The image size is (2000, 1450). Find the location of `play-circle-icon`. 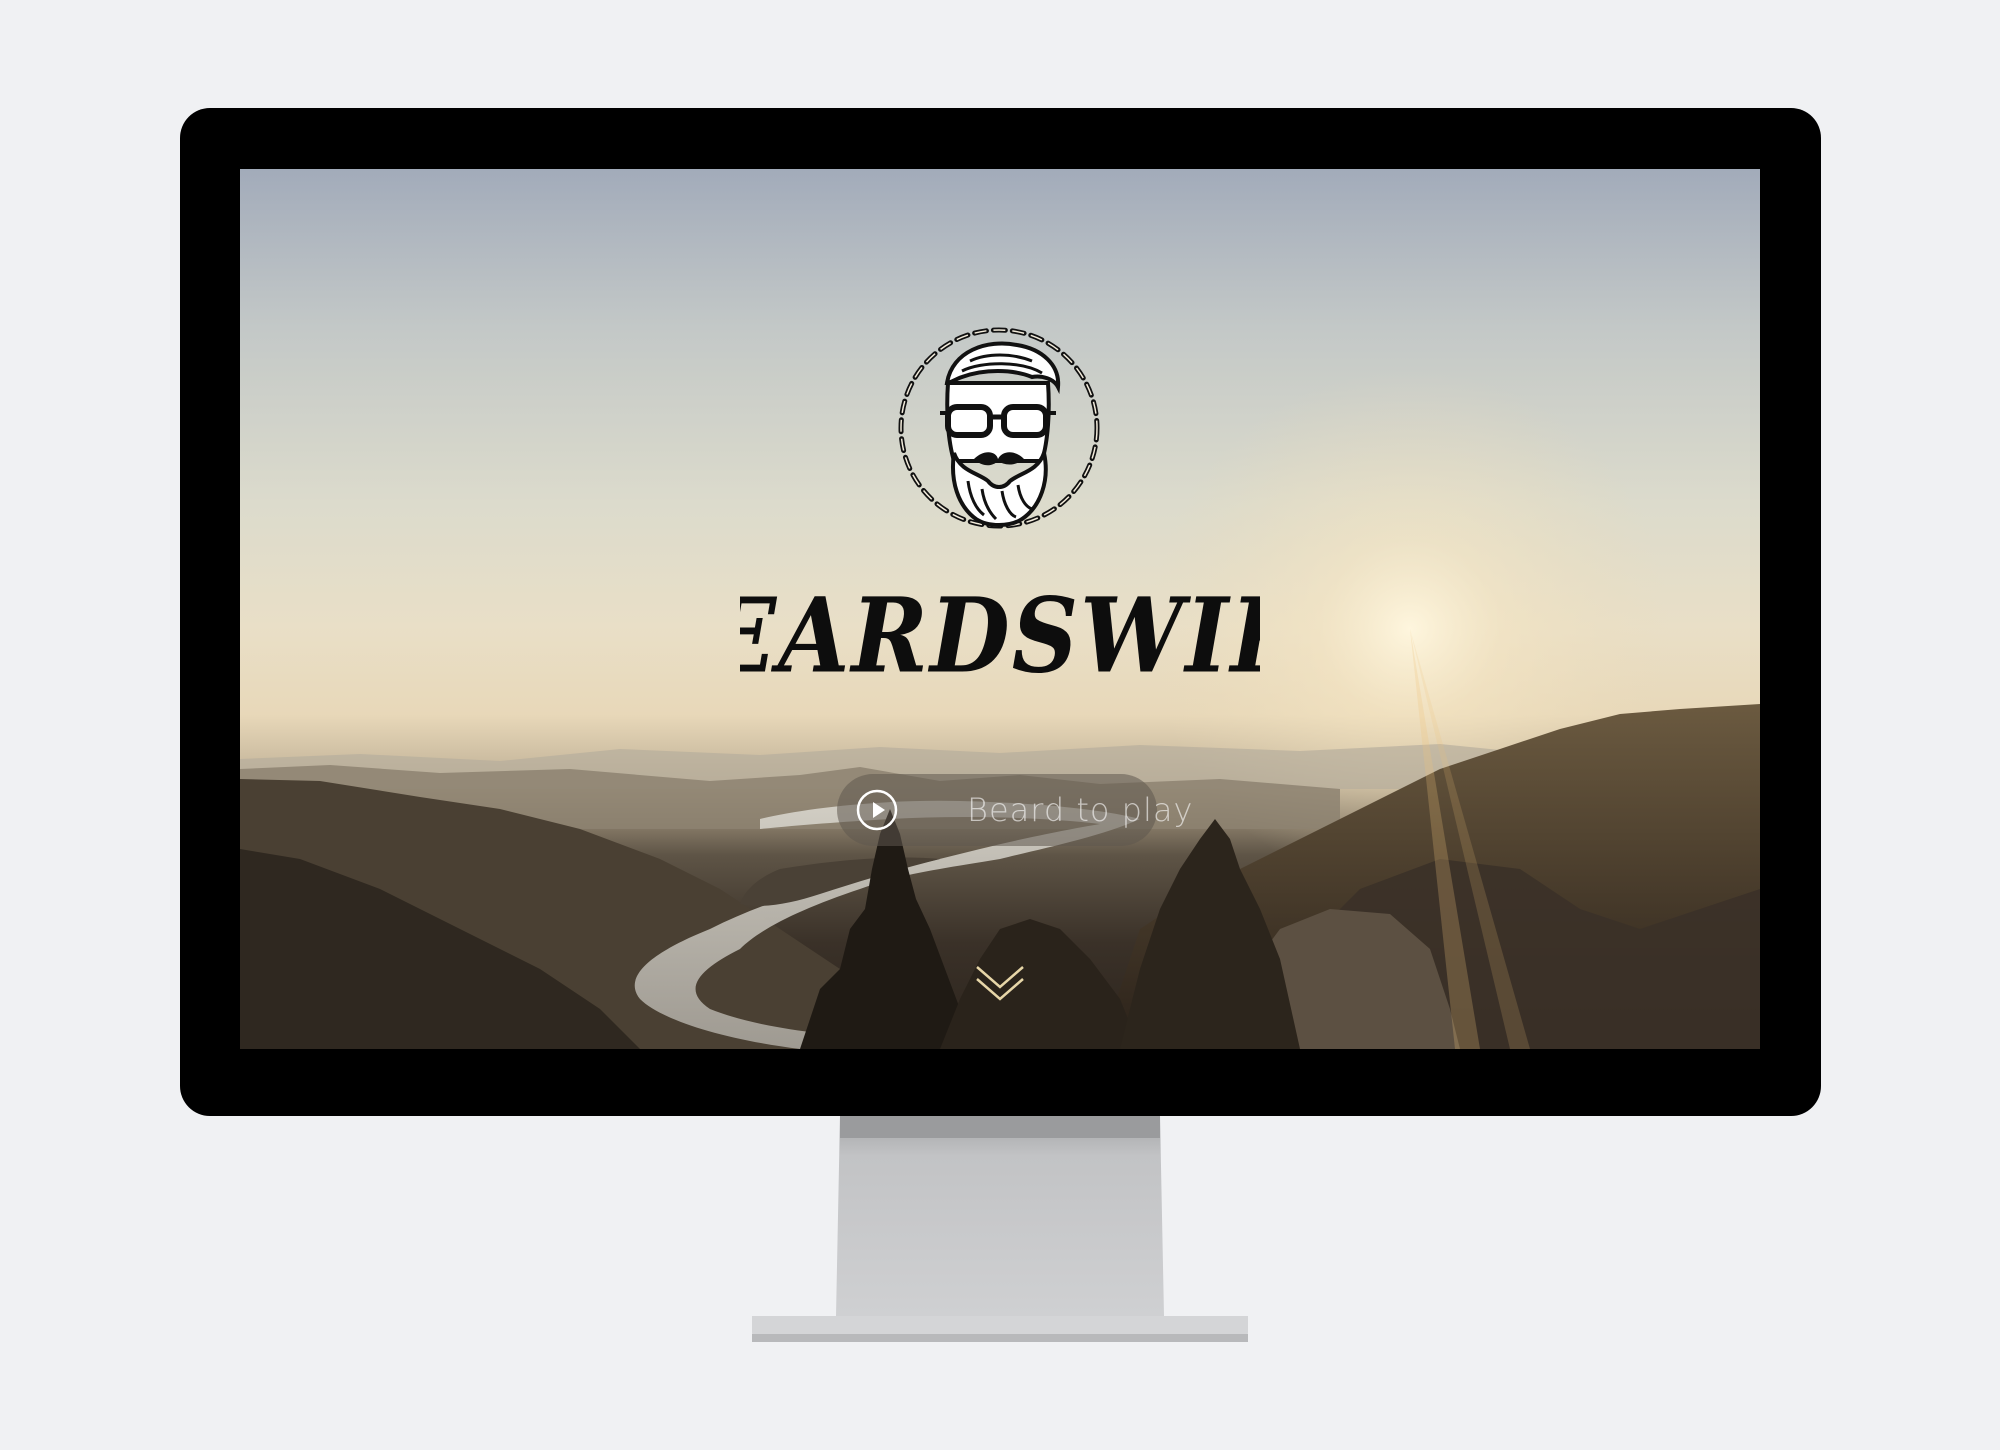

play-circle-icon is located at coordinates (877, 810).